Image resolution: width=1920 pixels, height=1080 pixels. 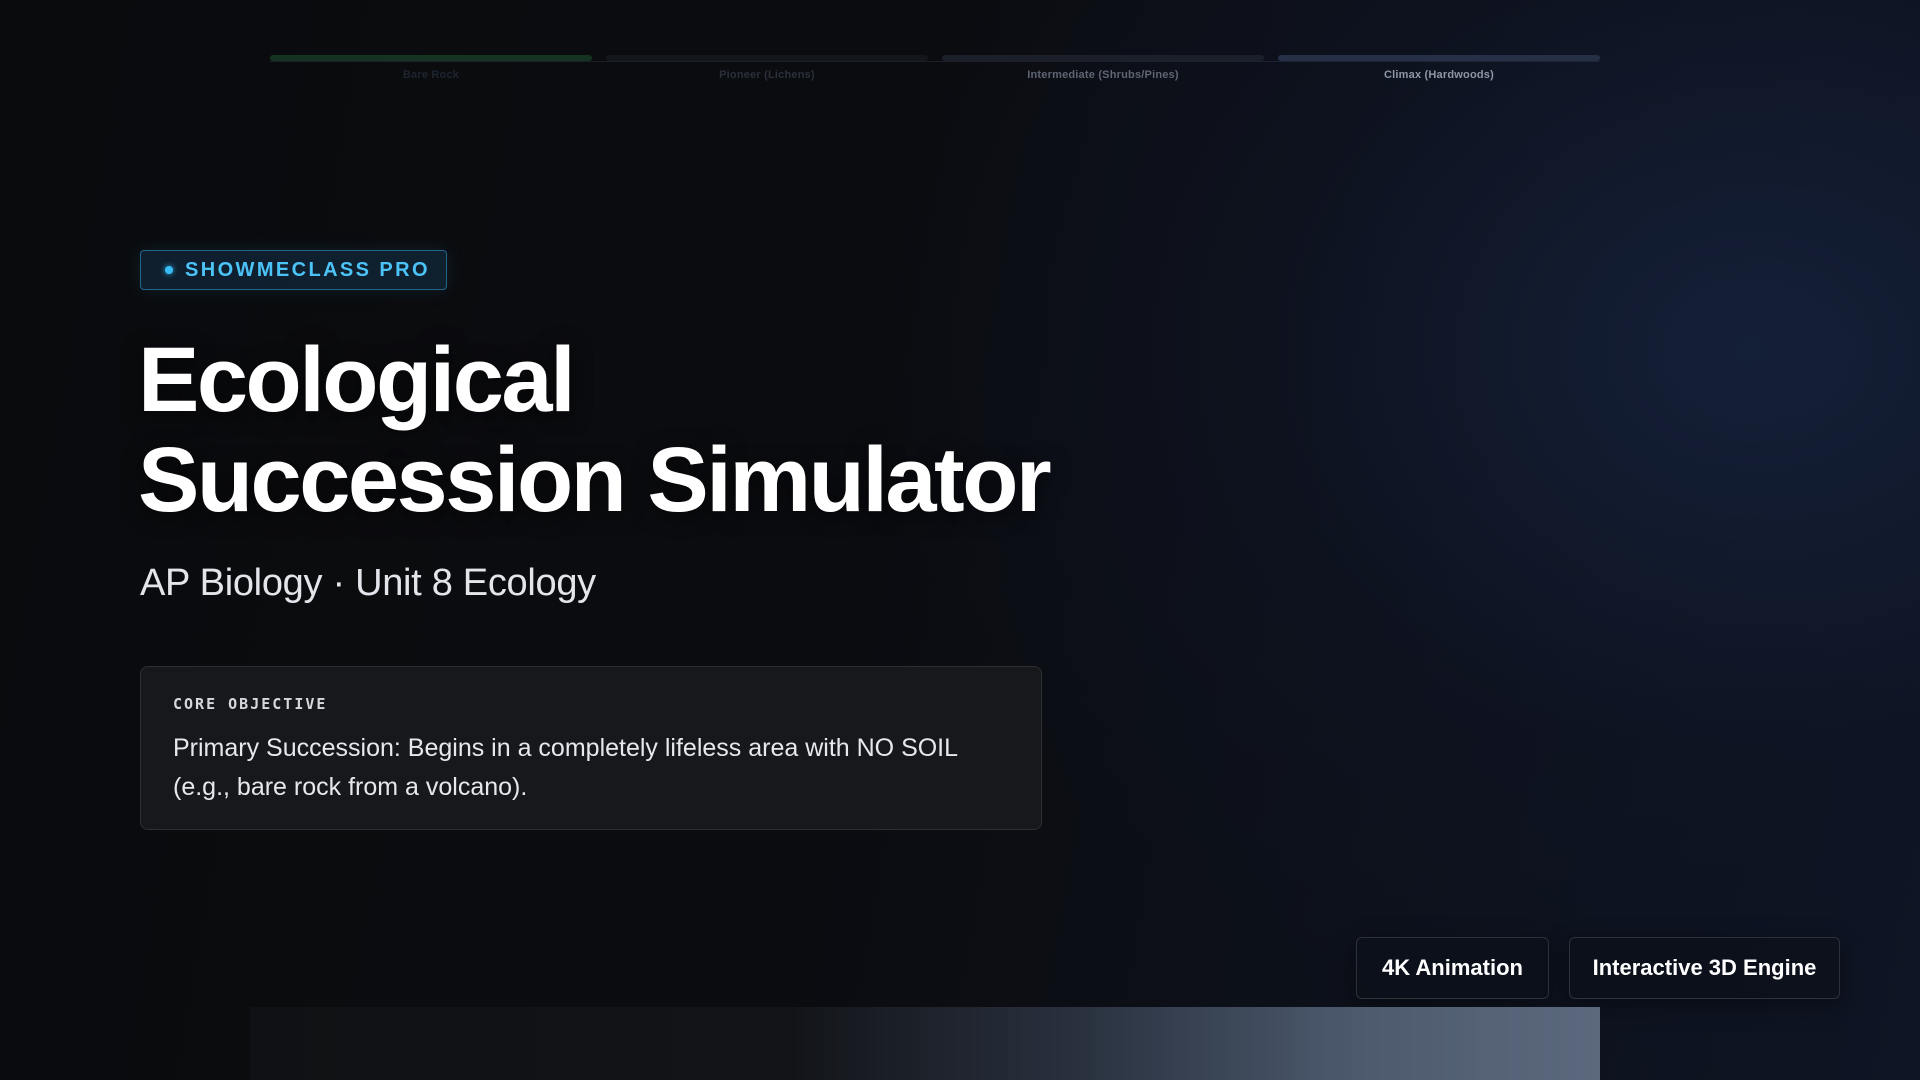 I want to click on timeline-stage-pioneer: Pioneer (Lichens), so click(x=767, y=75).